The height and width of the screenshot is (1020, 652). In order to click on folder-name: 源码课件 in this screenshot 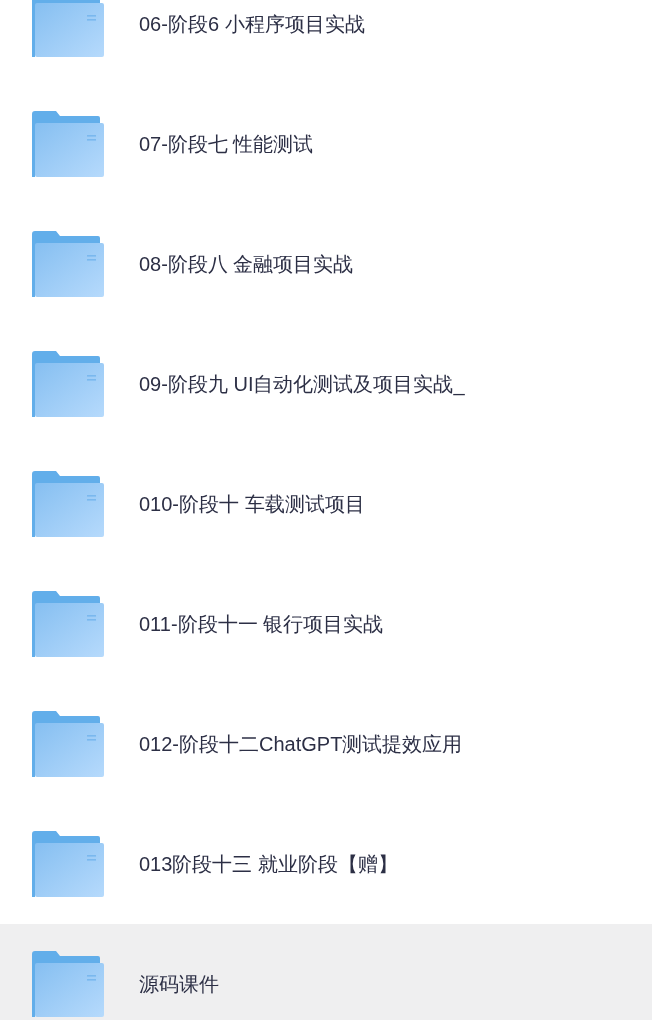, I will do `click(179, 984)`.